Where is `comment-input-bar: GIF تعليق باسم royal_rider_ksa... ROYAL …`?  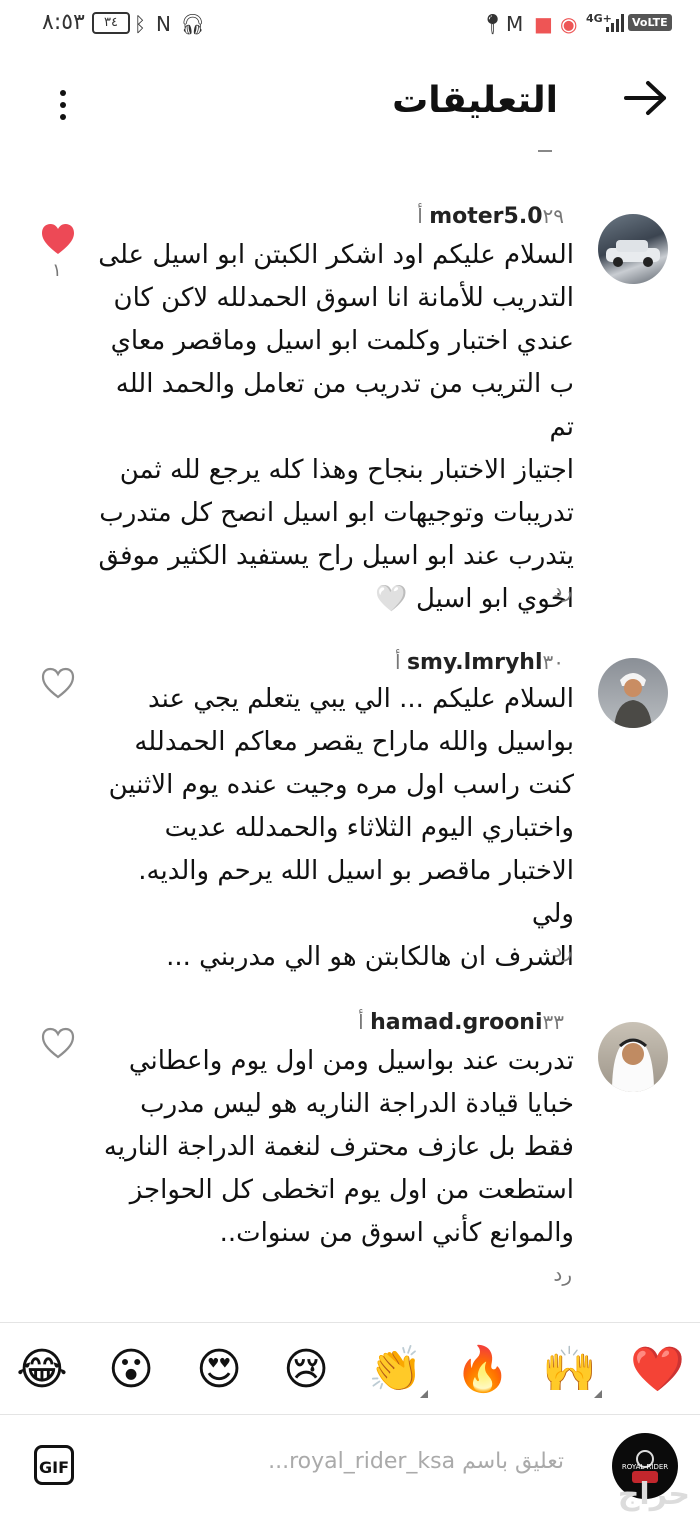
comment-input-bar: GIF تعليق باسم royal_rider_ksa... ROYAL … is located at coordinates (350, 1465).